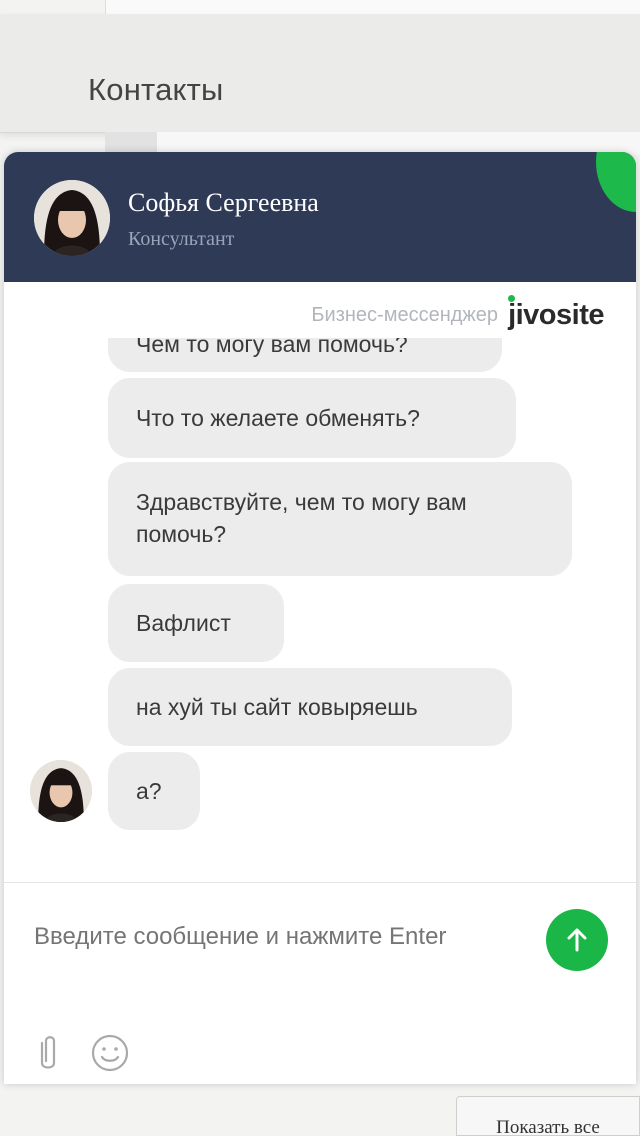  I want to click on message-text: Что то желаете обменять?, so click(278, 418).